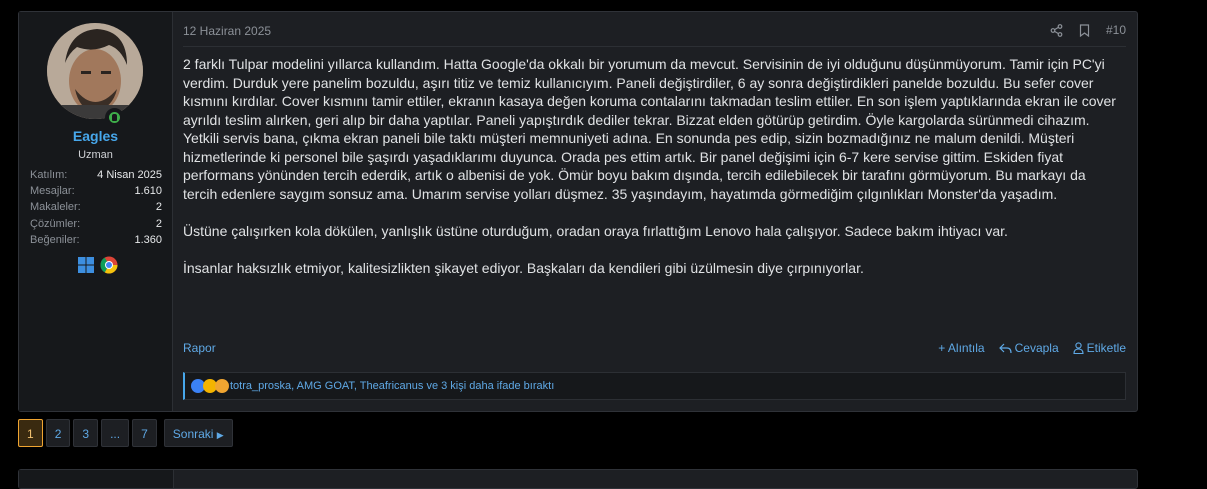 This screenshot has width=1207, height=489. I want to click on tag-button: Etiketle, so click(1099, 348).